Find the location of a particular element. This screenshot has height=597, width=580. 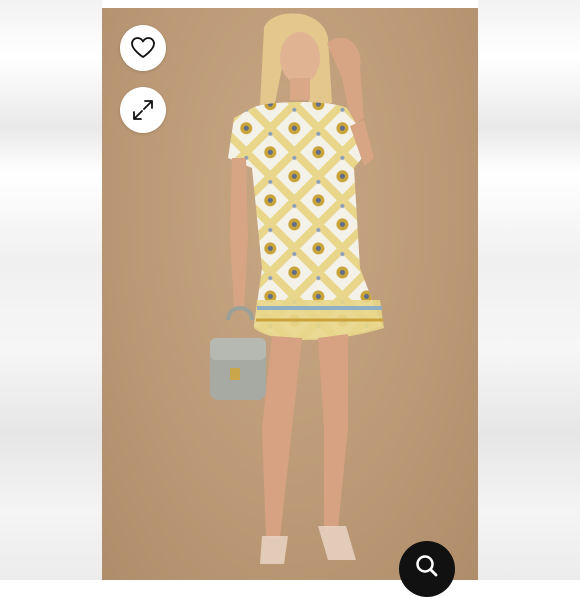

like-button is located at coordinates (143, 48).